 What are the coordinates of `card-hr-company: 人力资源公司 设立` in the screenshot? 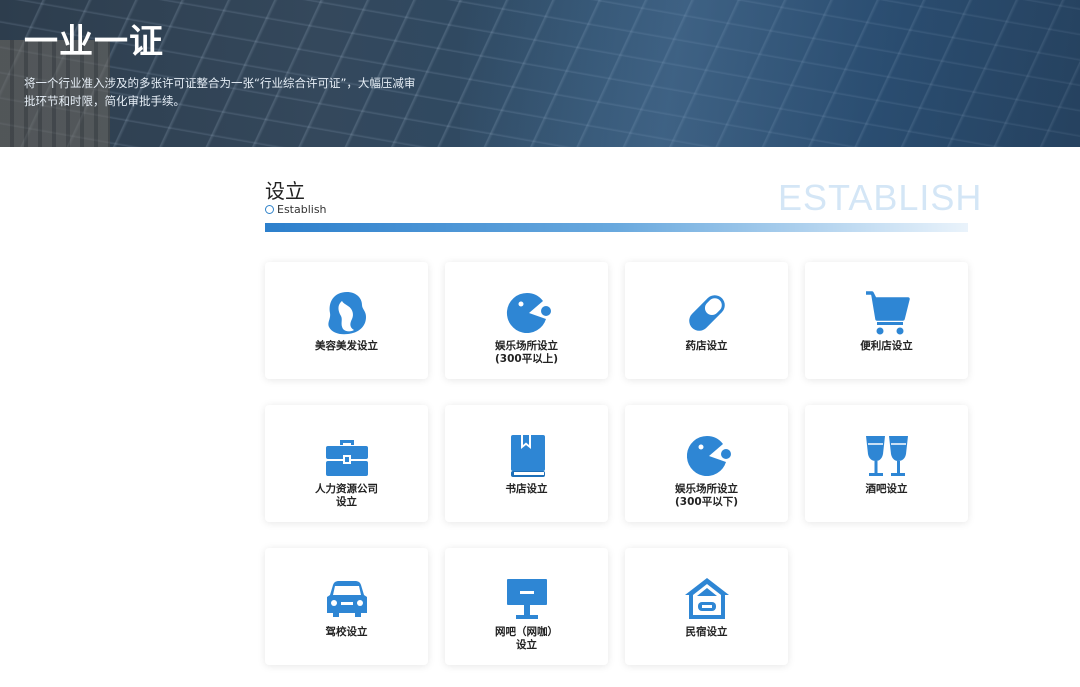 It's located at (346, 463).